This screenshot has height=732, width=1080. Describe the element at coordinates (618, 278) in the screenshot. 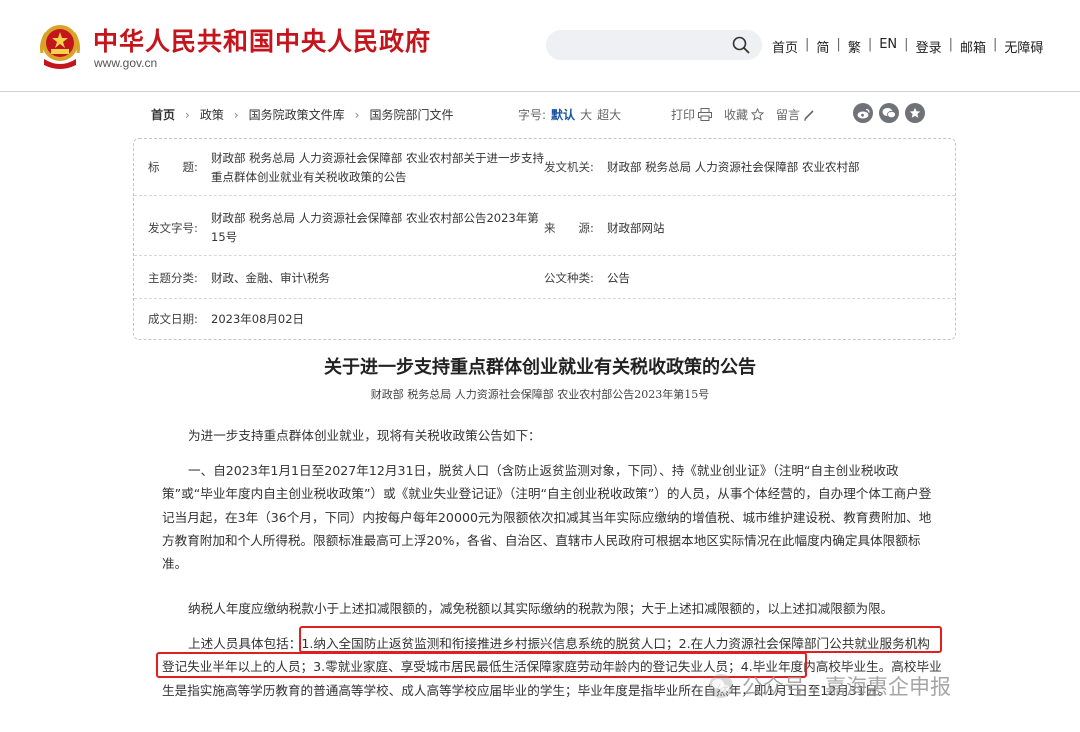

I see `meta-type-value: 公告` at that location.